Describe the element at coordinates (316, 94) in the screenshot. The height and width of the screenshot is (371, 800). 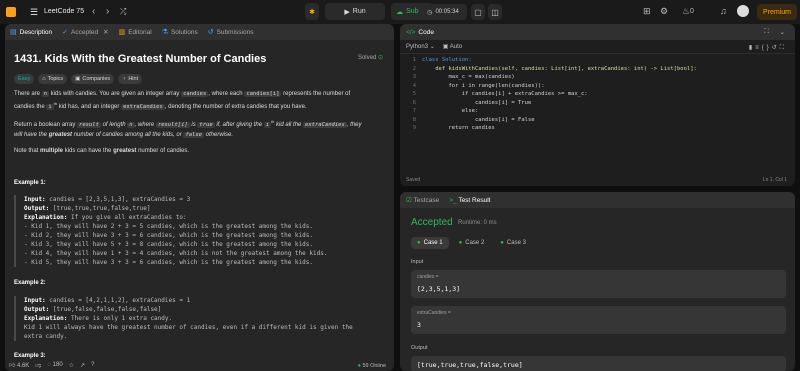
I see `text: represents the number of` at that location.